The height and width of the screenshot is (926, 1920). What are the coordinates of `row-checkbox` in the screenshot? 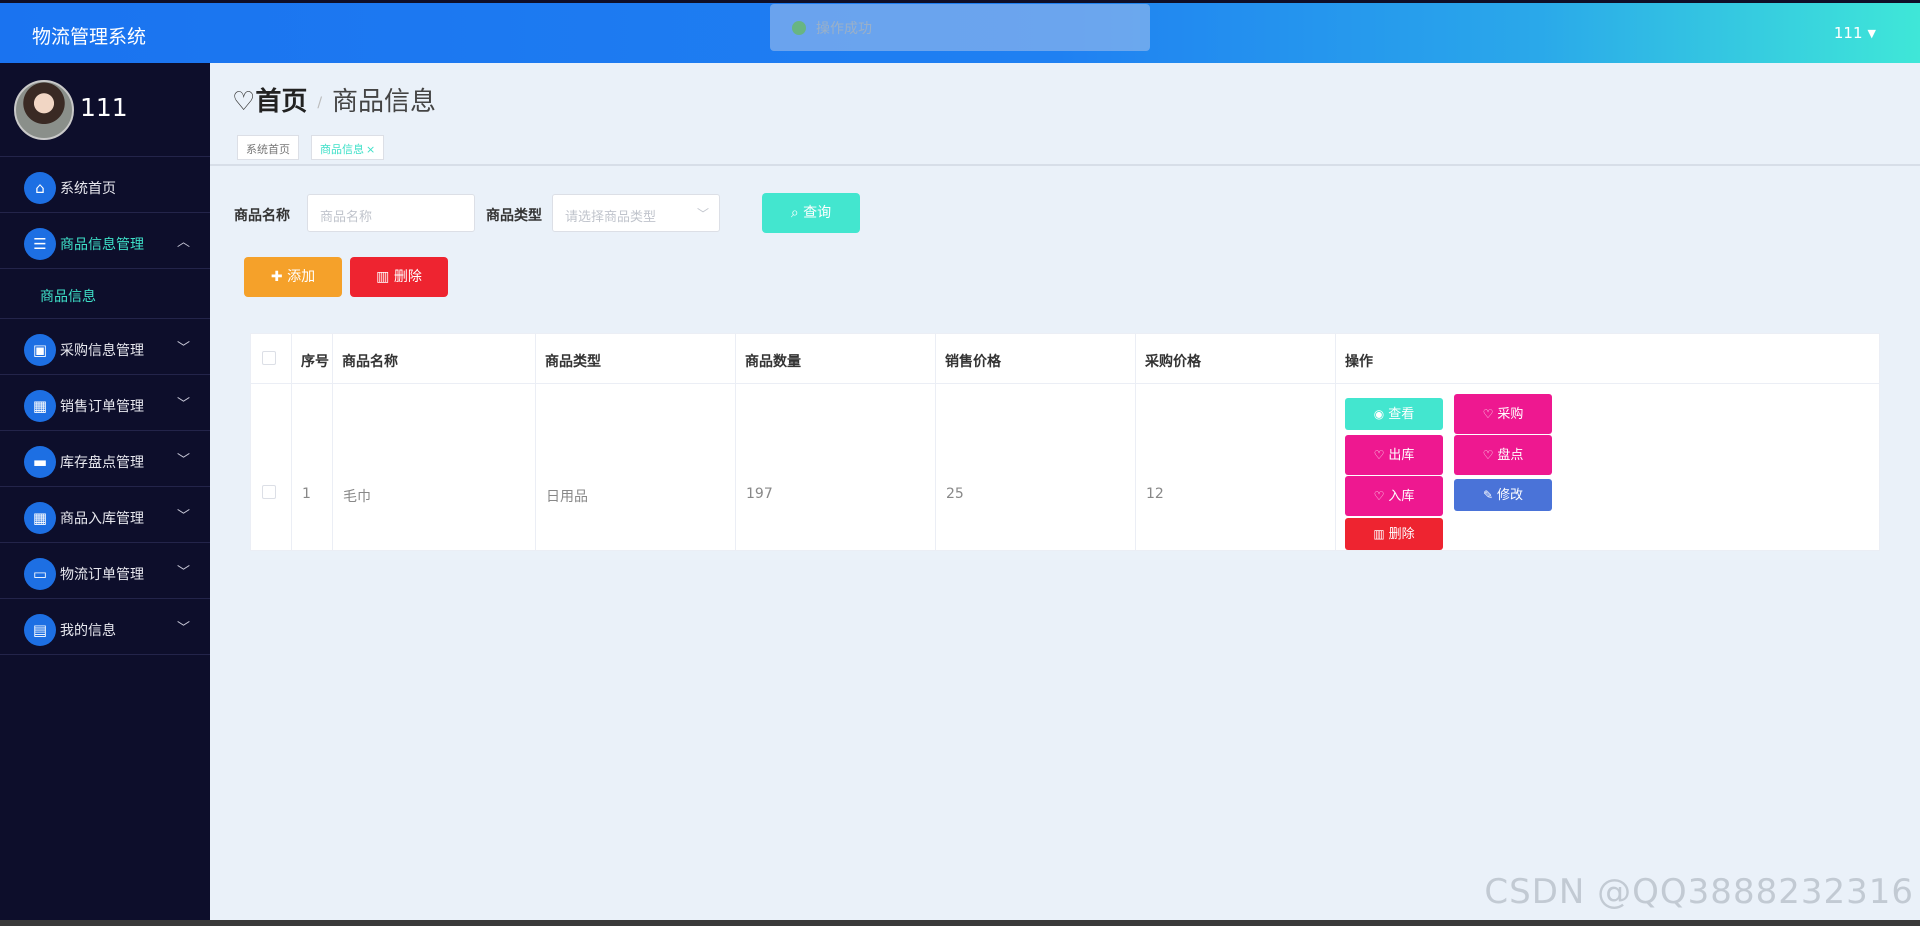 It's located at (269, 492).